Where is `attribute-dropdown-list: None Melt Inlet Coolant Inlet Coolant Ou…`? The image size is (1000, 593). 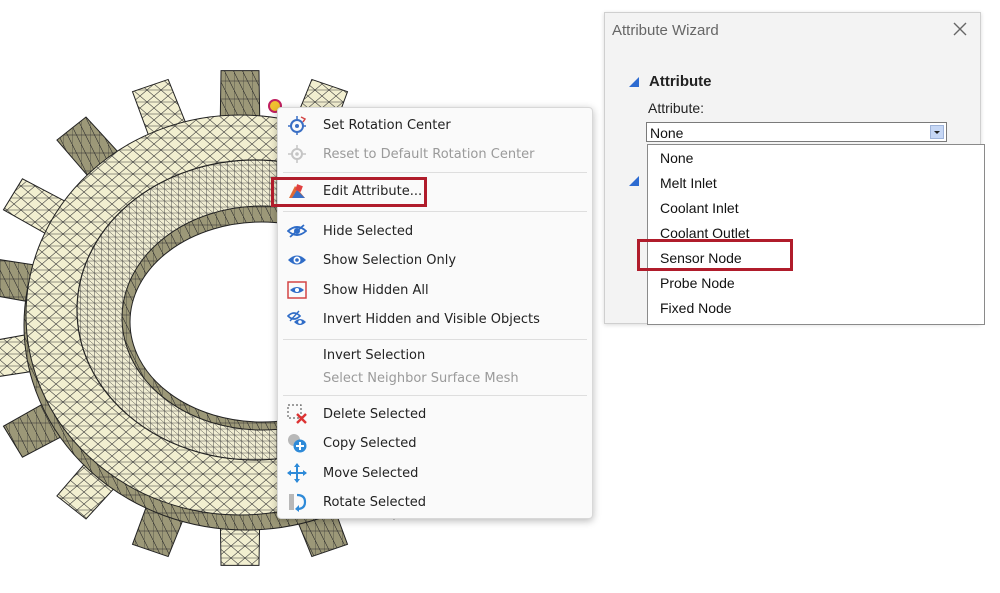 attribute-dropdown-list: None Melt Inlet Coolant Inlet Coolant Ou… is located at coordinates (816, 234).